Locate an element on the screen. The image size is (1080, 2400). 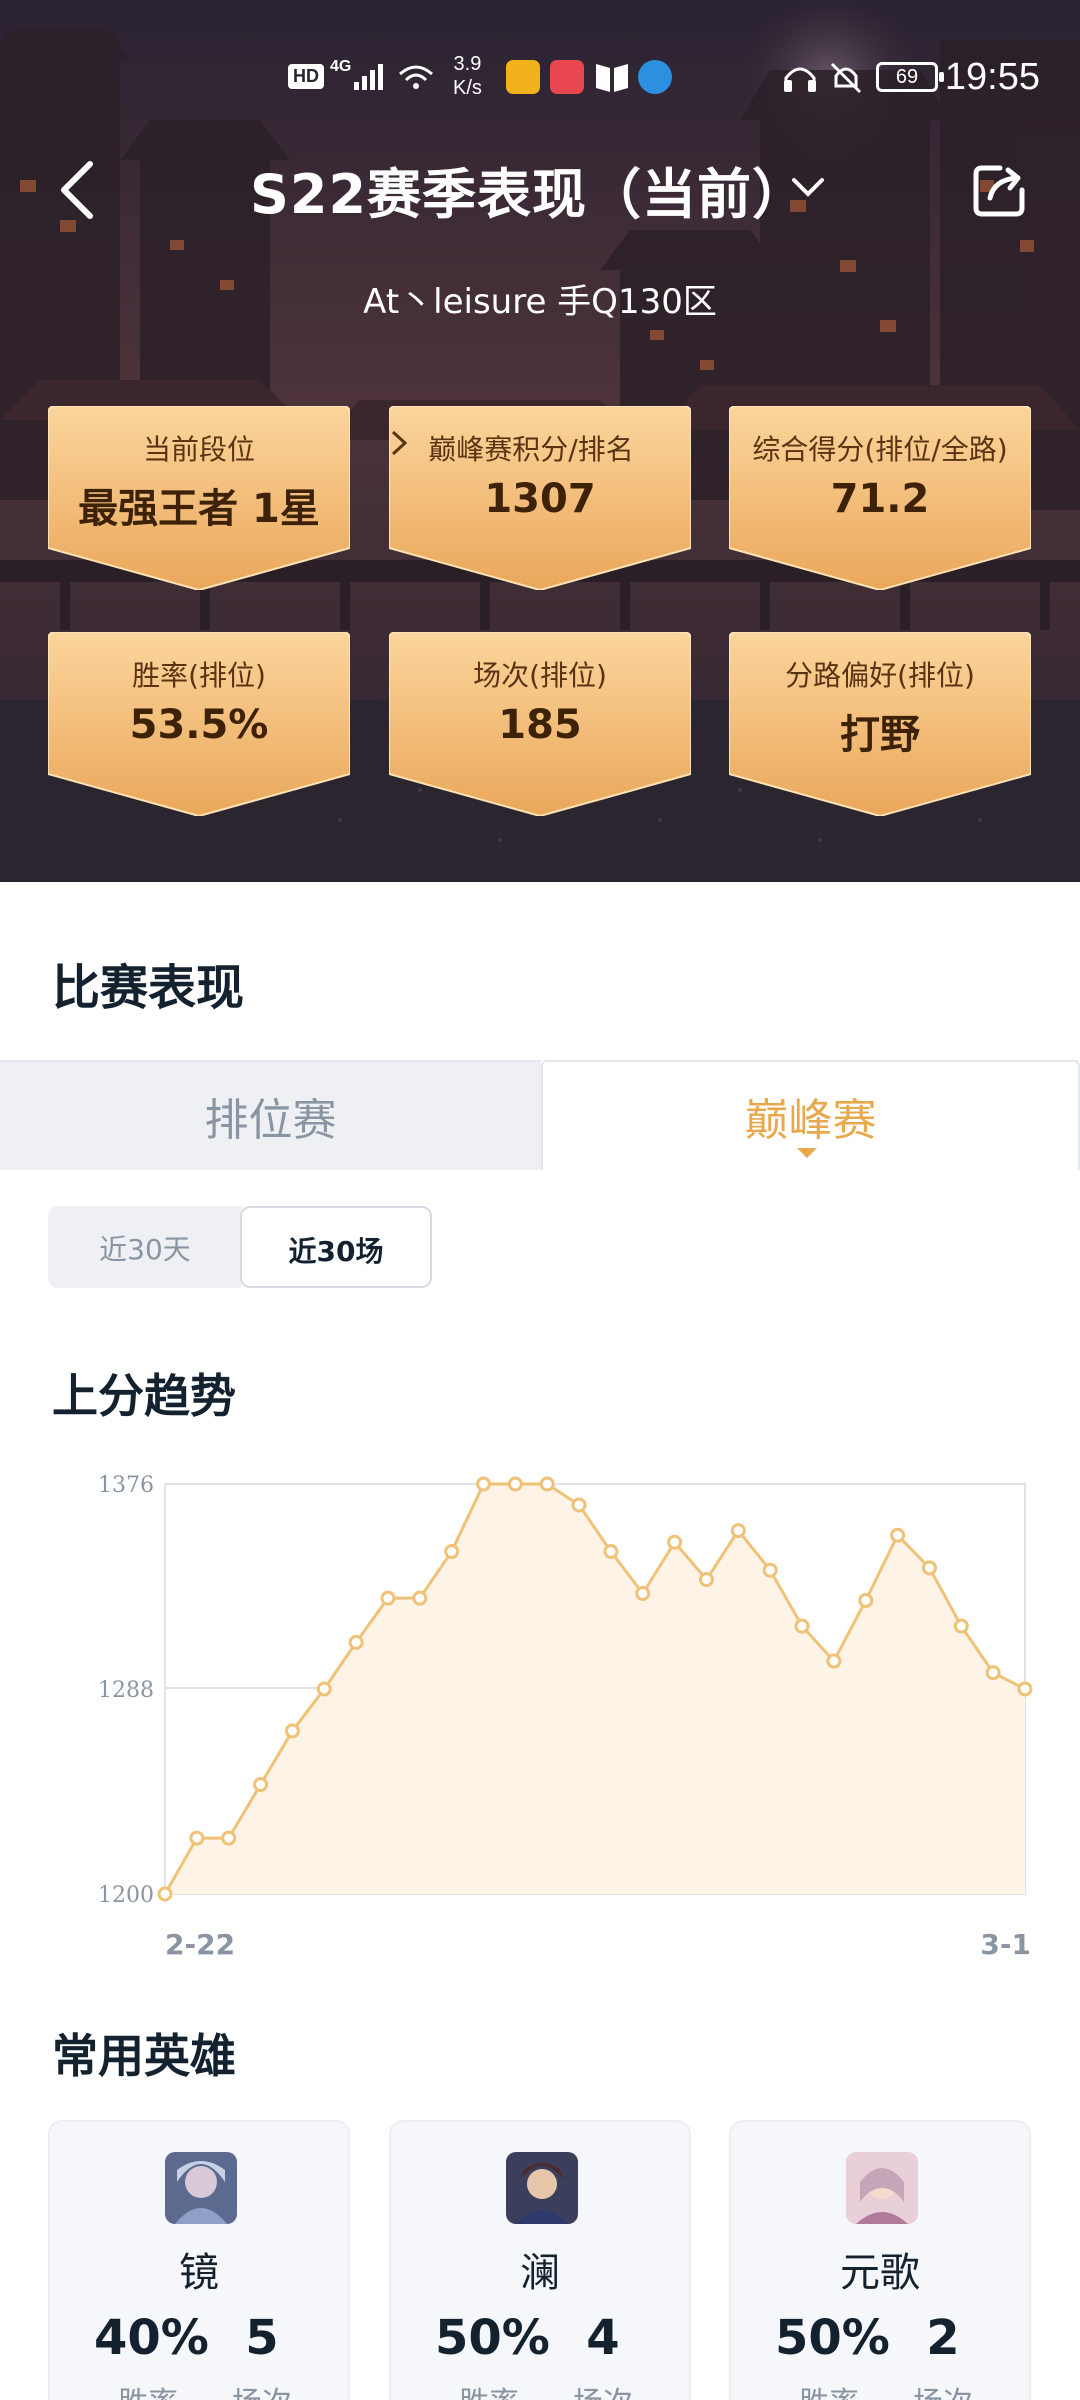
x-tick-label: 3-1 is located at coordinates (1005, 1944).